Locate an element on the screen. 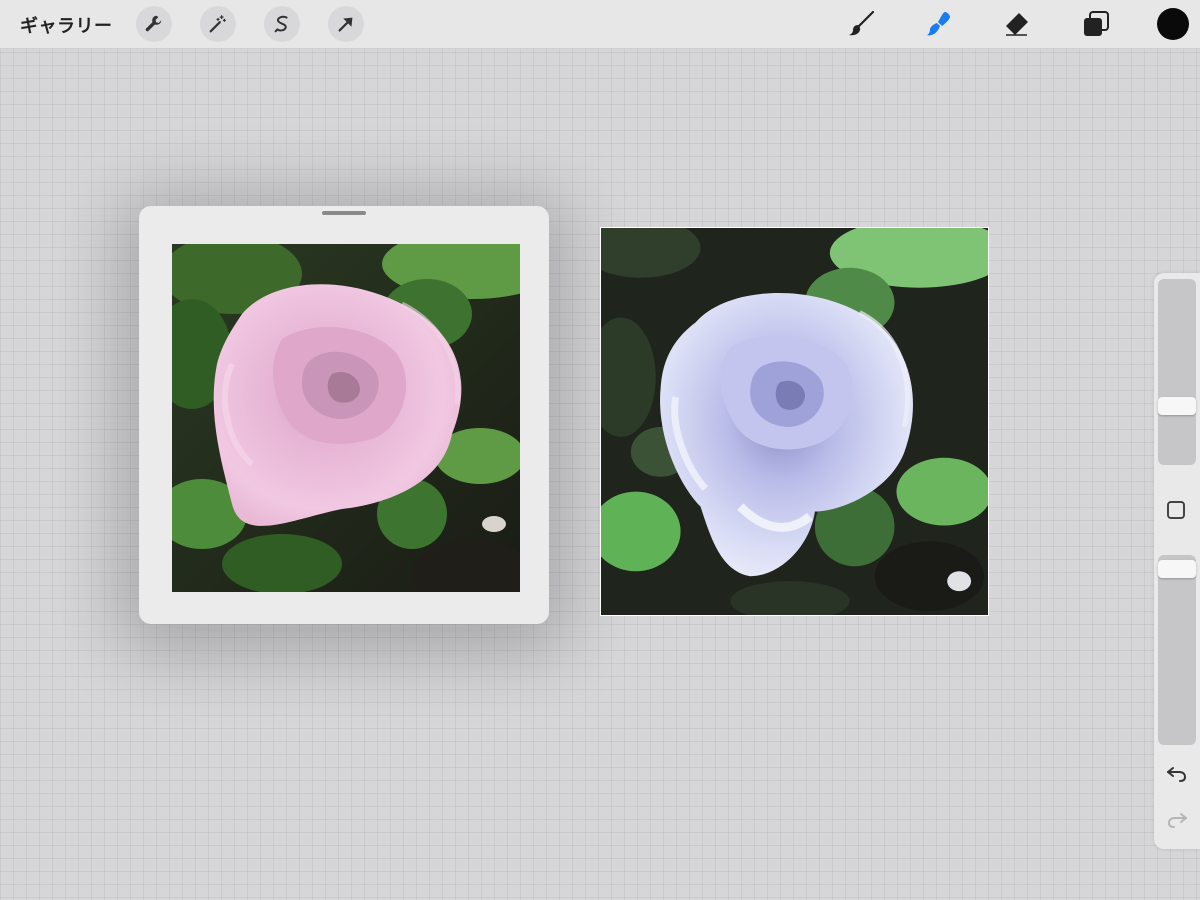  brush-tool is located at coordinates (861, 24).